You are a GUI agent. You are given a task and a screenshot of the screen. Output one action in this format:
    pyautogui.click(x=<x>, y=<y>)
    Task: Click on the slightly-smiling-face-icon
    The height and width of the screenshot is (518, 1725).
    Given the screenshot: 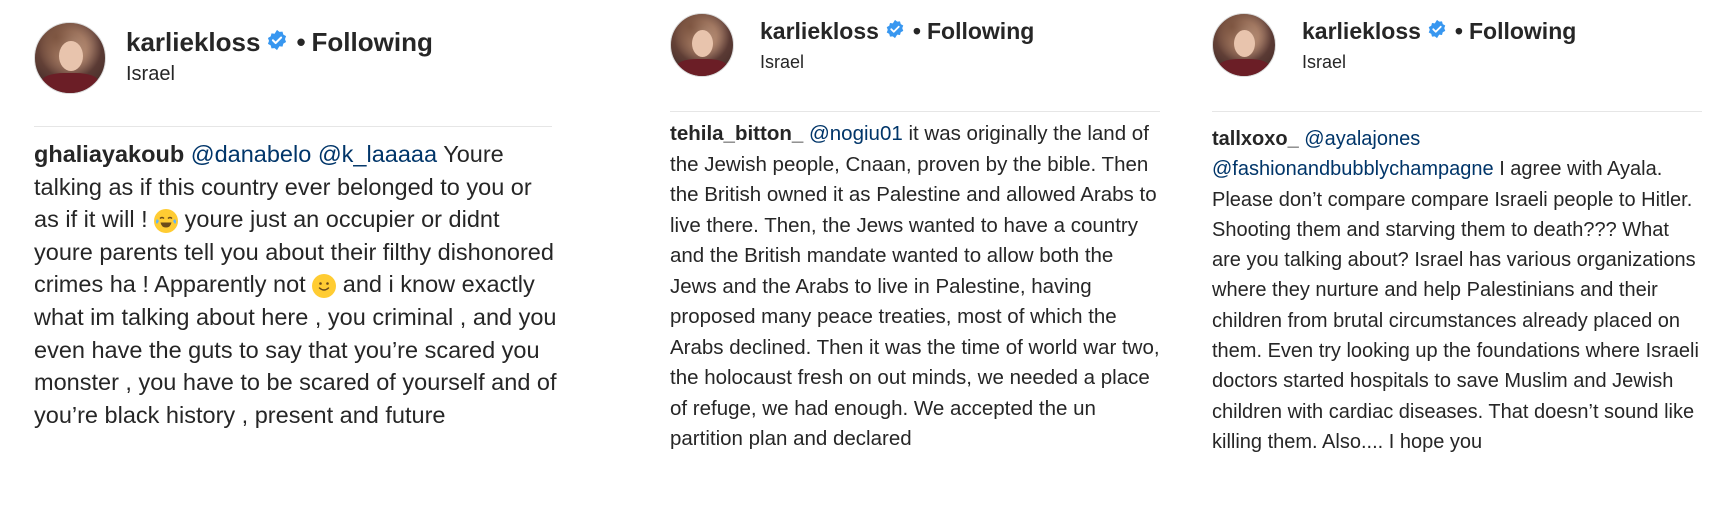 What is the action you would take?
    pyautogui.click(x=324, y=286)
    